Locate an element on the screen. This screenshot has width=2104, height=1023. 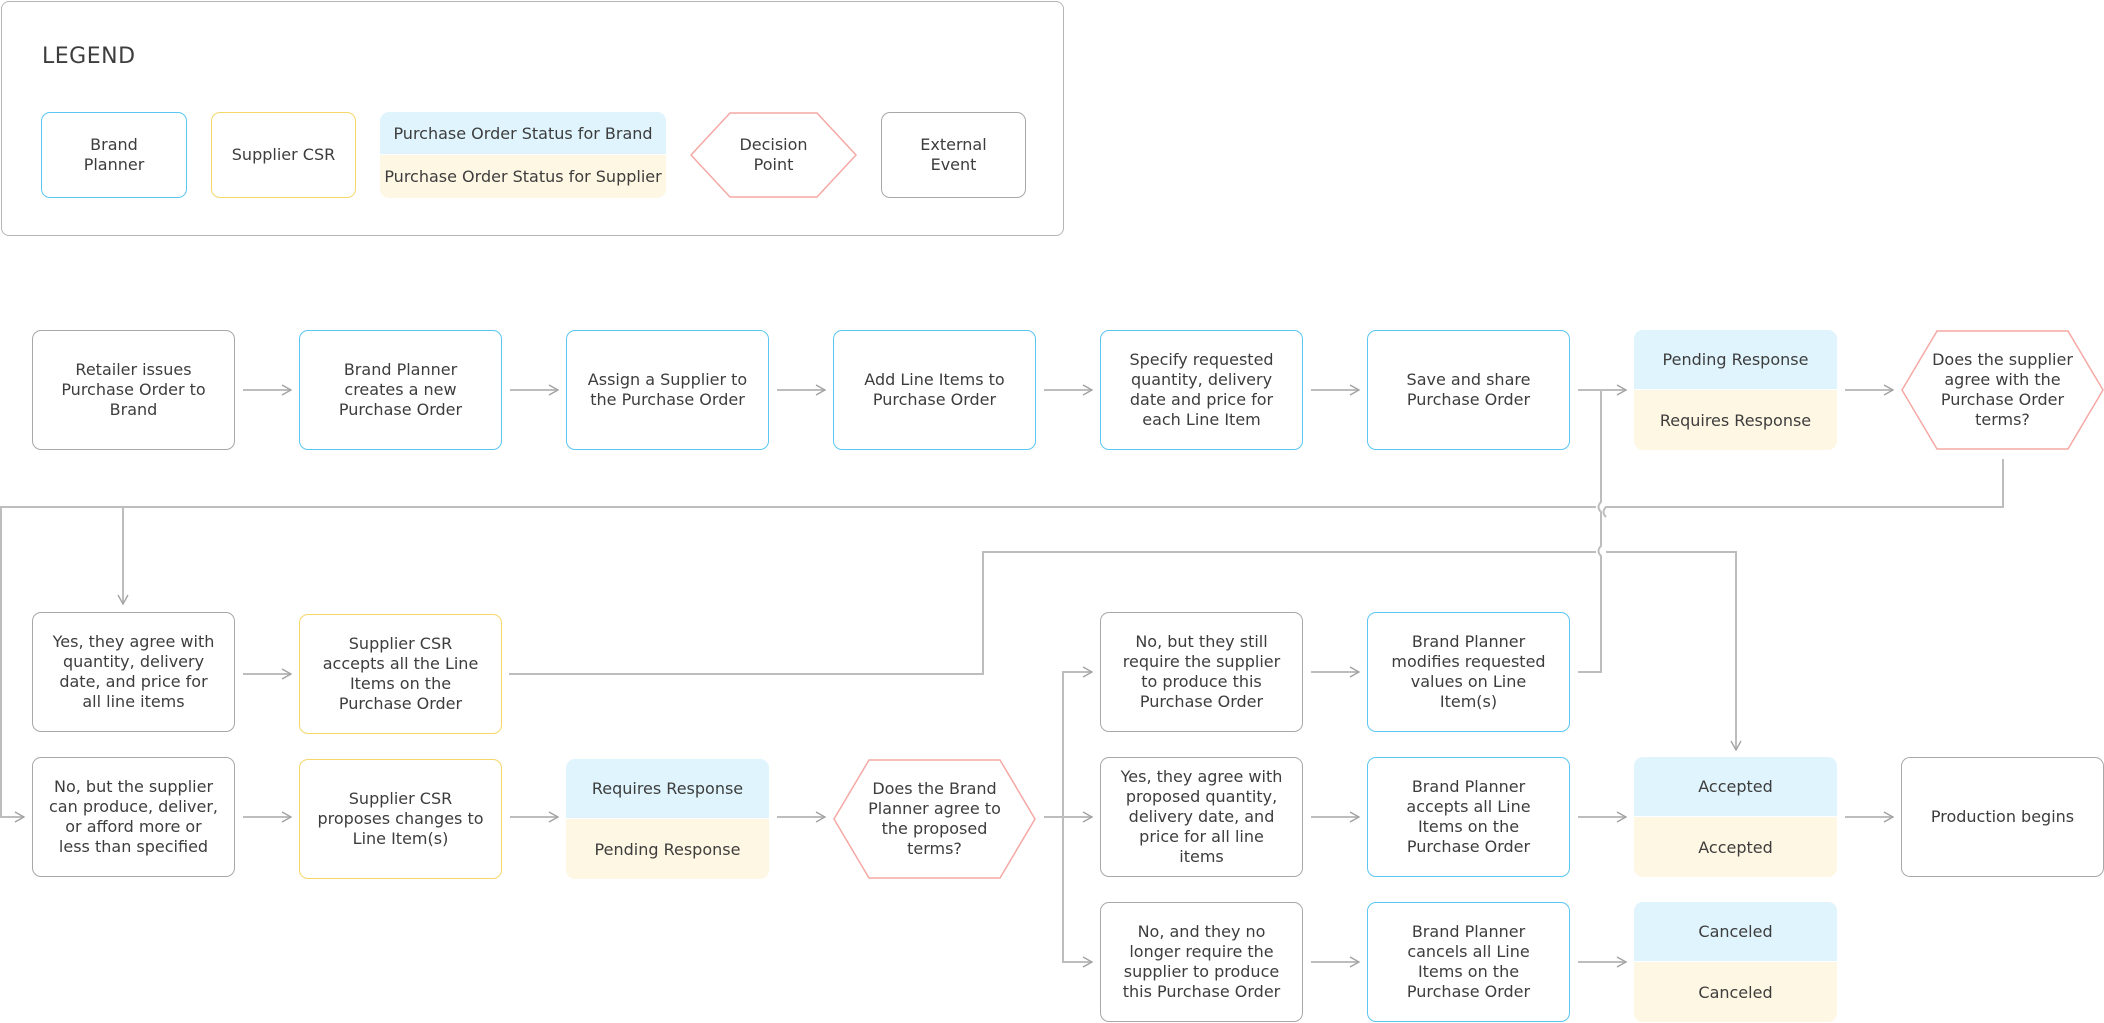
node-assign-supplier-label: Assign a Supplier to the Purchase Order is located at coordinates (667, 389).